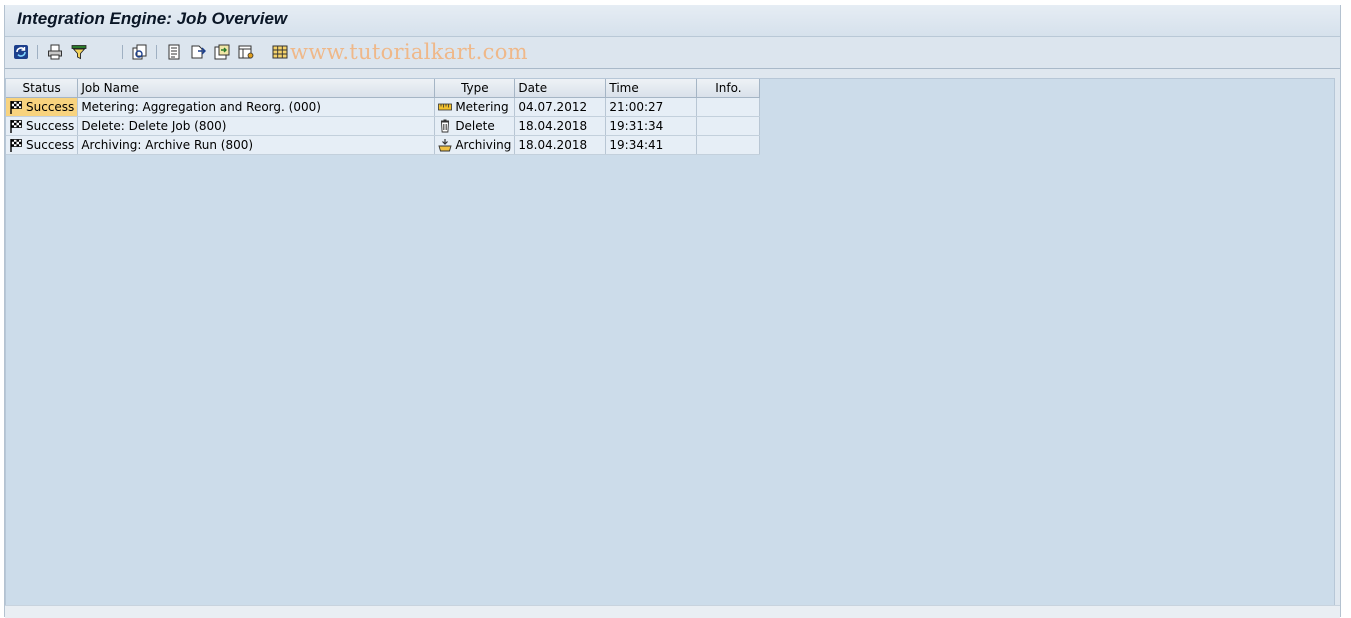  I want to click on grid-view-button, so click(280, 52).